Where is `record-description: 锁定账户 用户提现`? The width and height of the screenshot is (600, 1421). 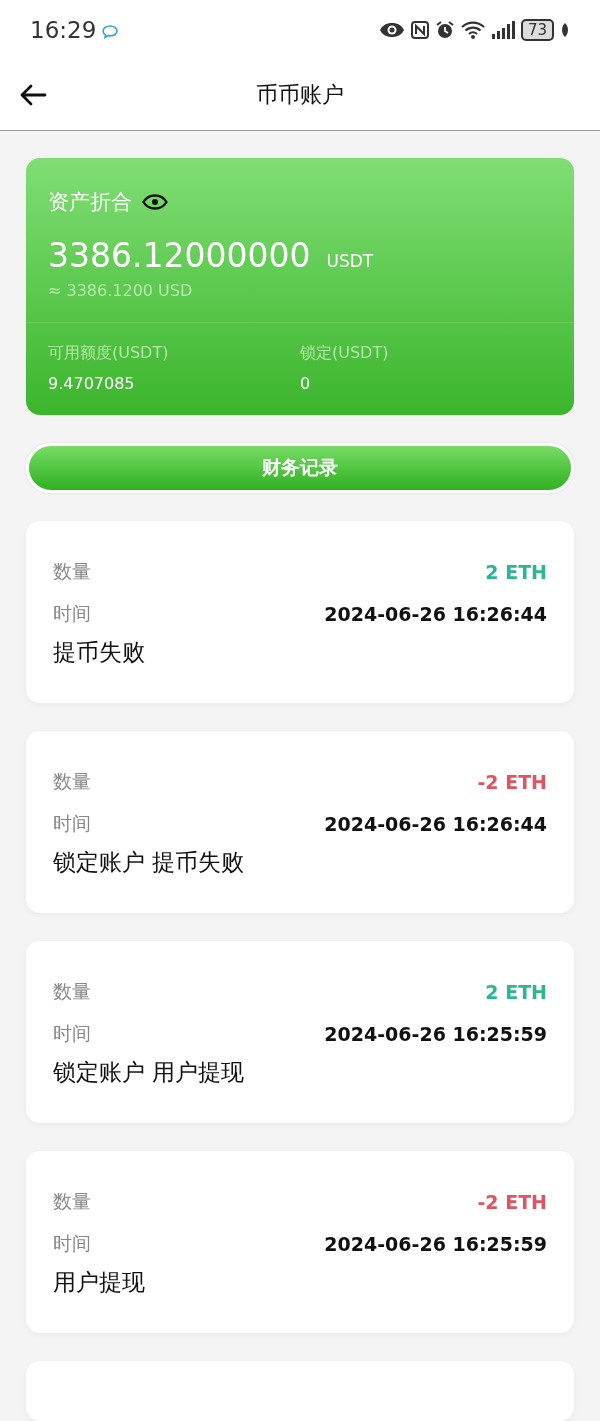 record-description: 锁定账户 用户提现 is located at coordinates (149, 1072).